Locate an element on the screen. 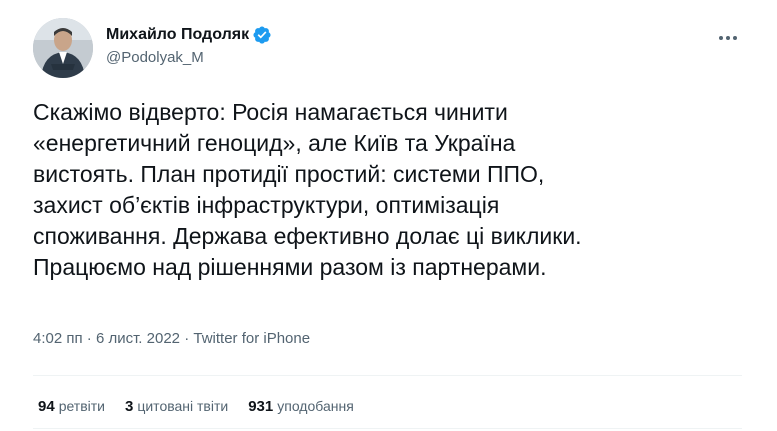 This screenshot has height=431, width=777. quotes-count: 3 is located at coordinates (129, 406).